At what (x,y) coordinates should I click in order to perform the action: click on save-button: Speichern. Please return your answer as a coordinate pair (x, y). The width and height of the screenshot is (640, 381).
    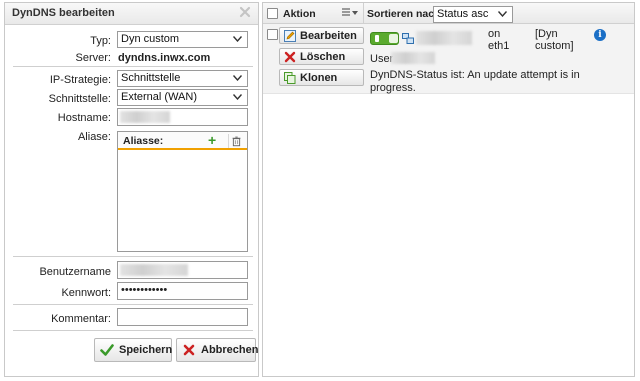
    Looking at the image, I should click on (133, 350).